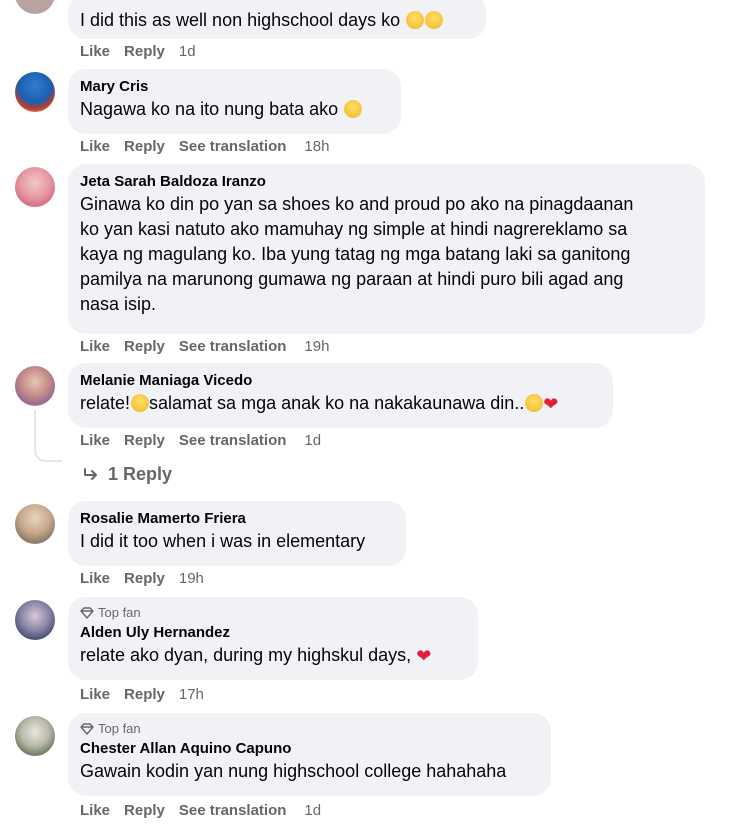 This screenshot has width=750, height=832. I want to click on comment-text: Nagawa ko na ito nung bata ako, so click(209, 109).